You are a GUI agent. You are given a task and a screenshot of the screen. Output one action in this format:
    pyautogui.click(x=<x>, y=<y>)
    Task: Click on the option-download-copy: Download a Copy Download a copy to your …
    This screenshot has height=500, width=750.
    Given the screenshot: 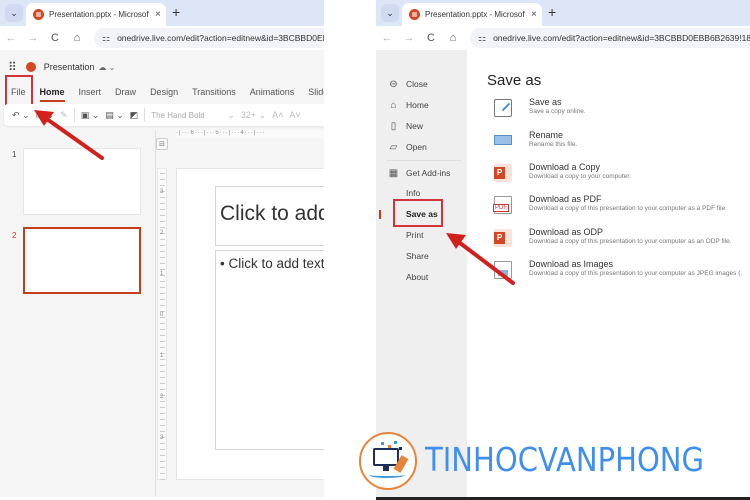 What is the action you would take?
    pyautogui.click(x=622, y=175)
    